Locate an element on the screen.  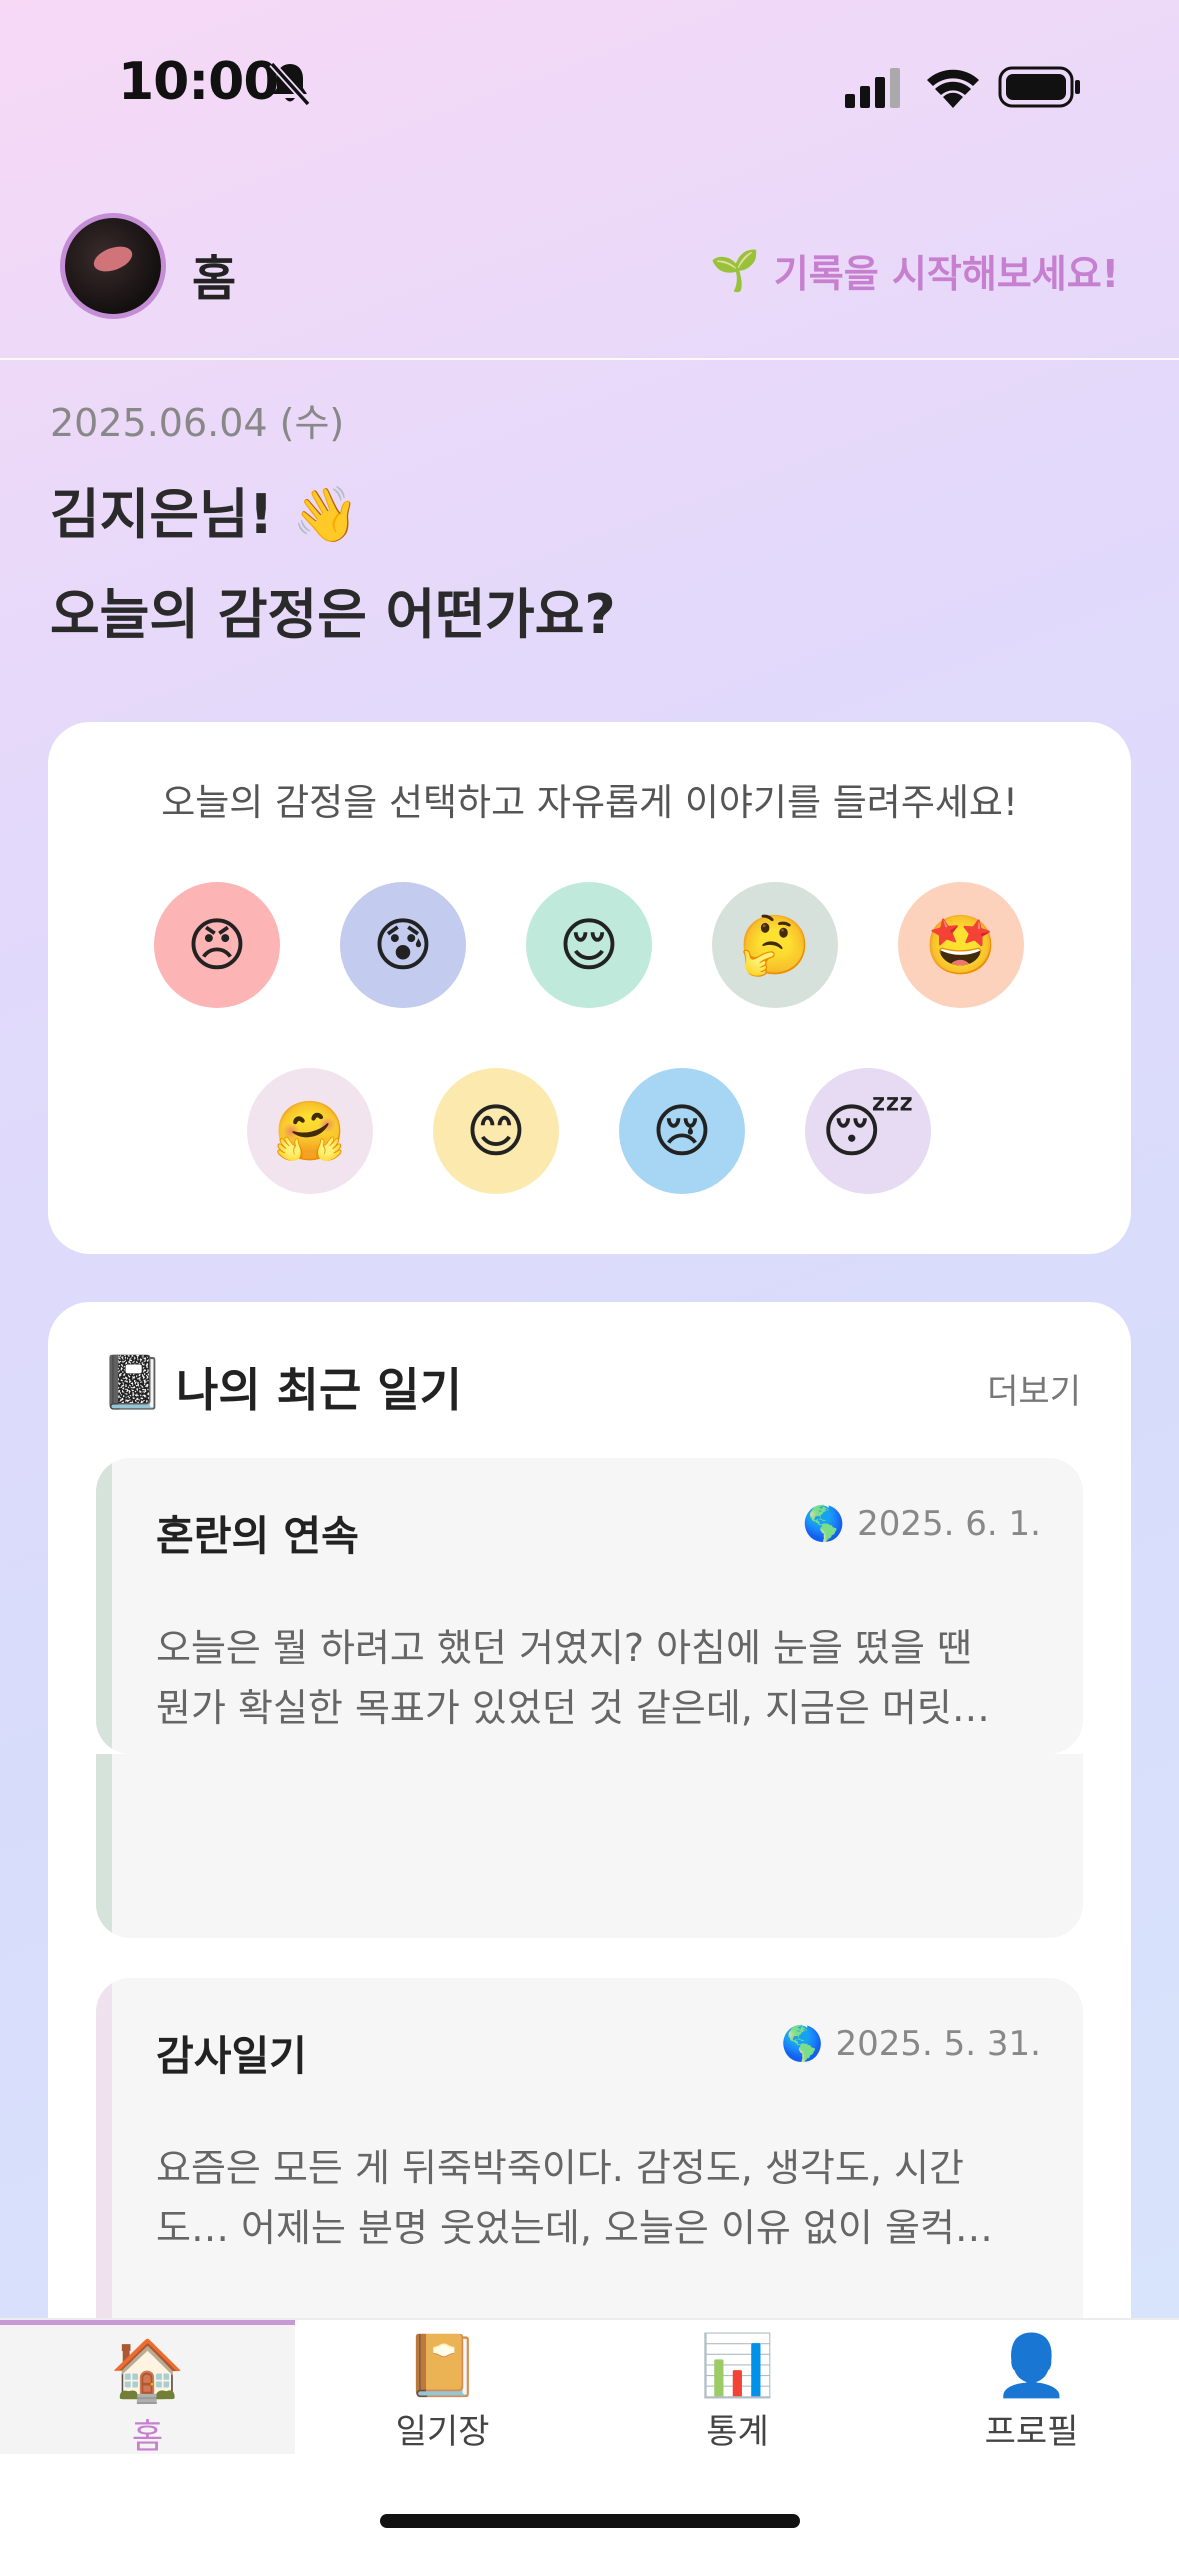
current-date: 2025.06.04 (수) is located at coordinates (197, 423).